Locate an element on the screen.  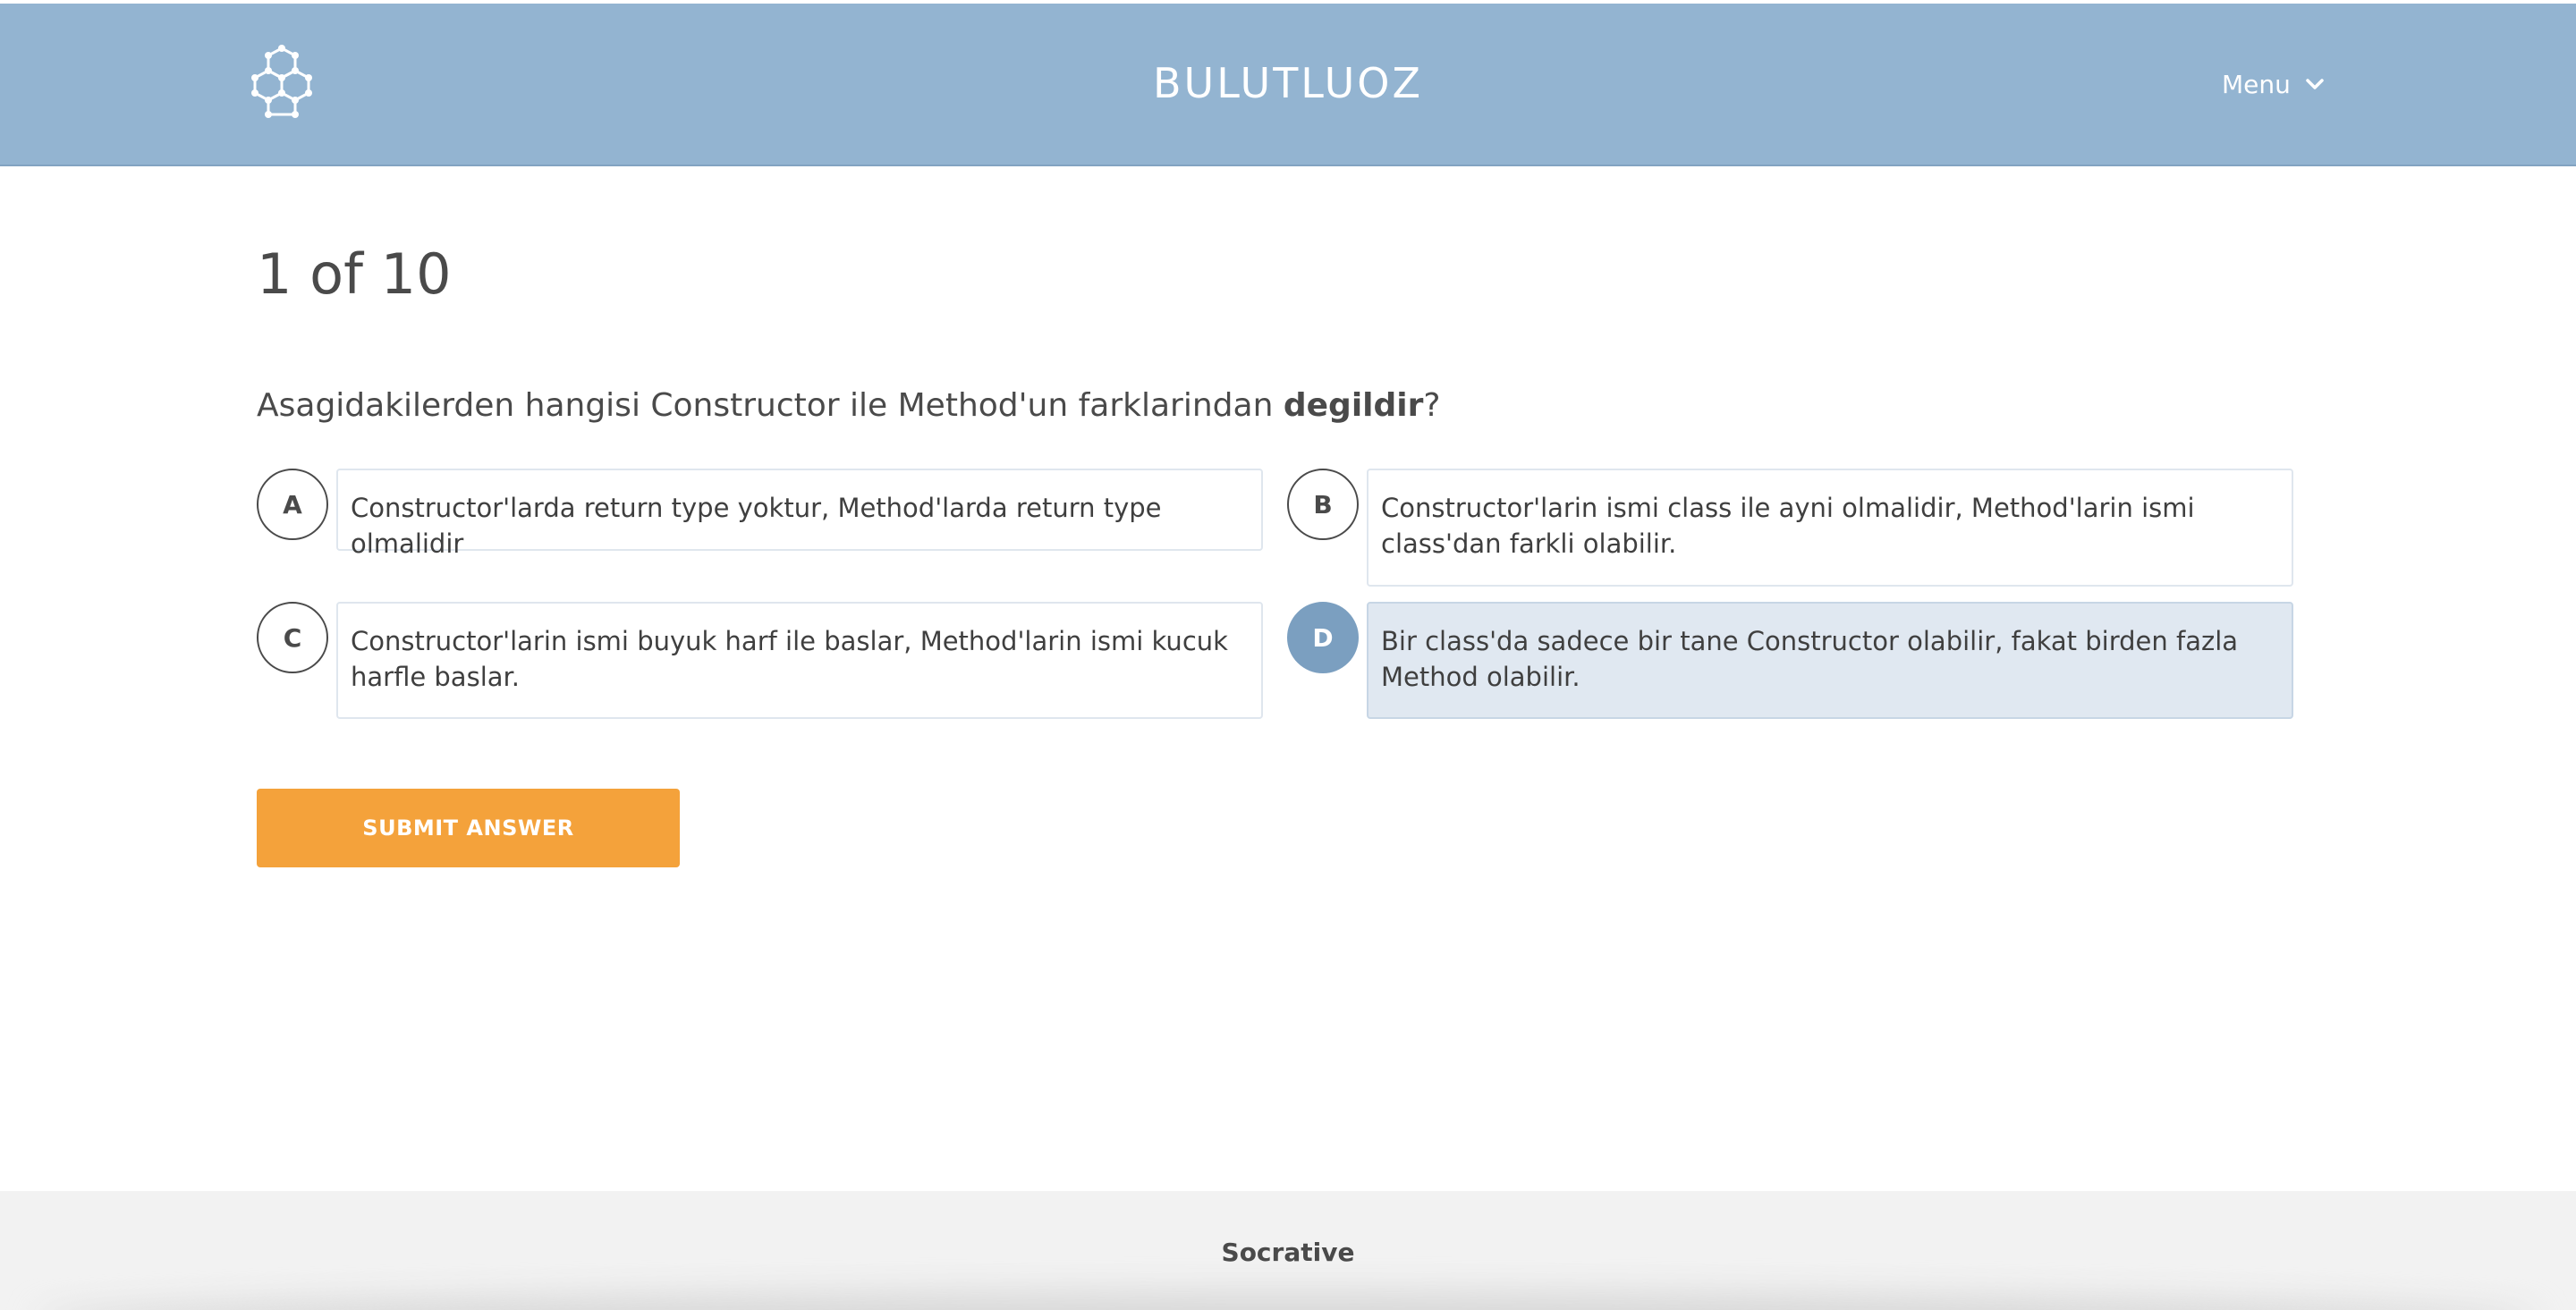
footer-shadow is located at coordinates (1288, 1301).